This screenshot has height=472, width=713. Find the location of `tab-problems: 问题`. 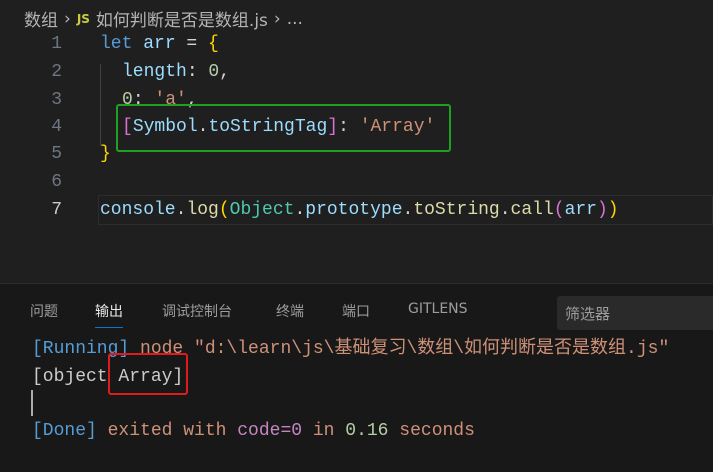

tab-problems: 问题 is located at coordinates (44, 311).